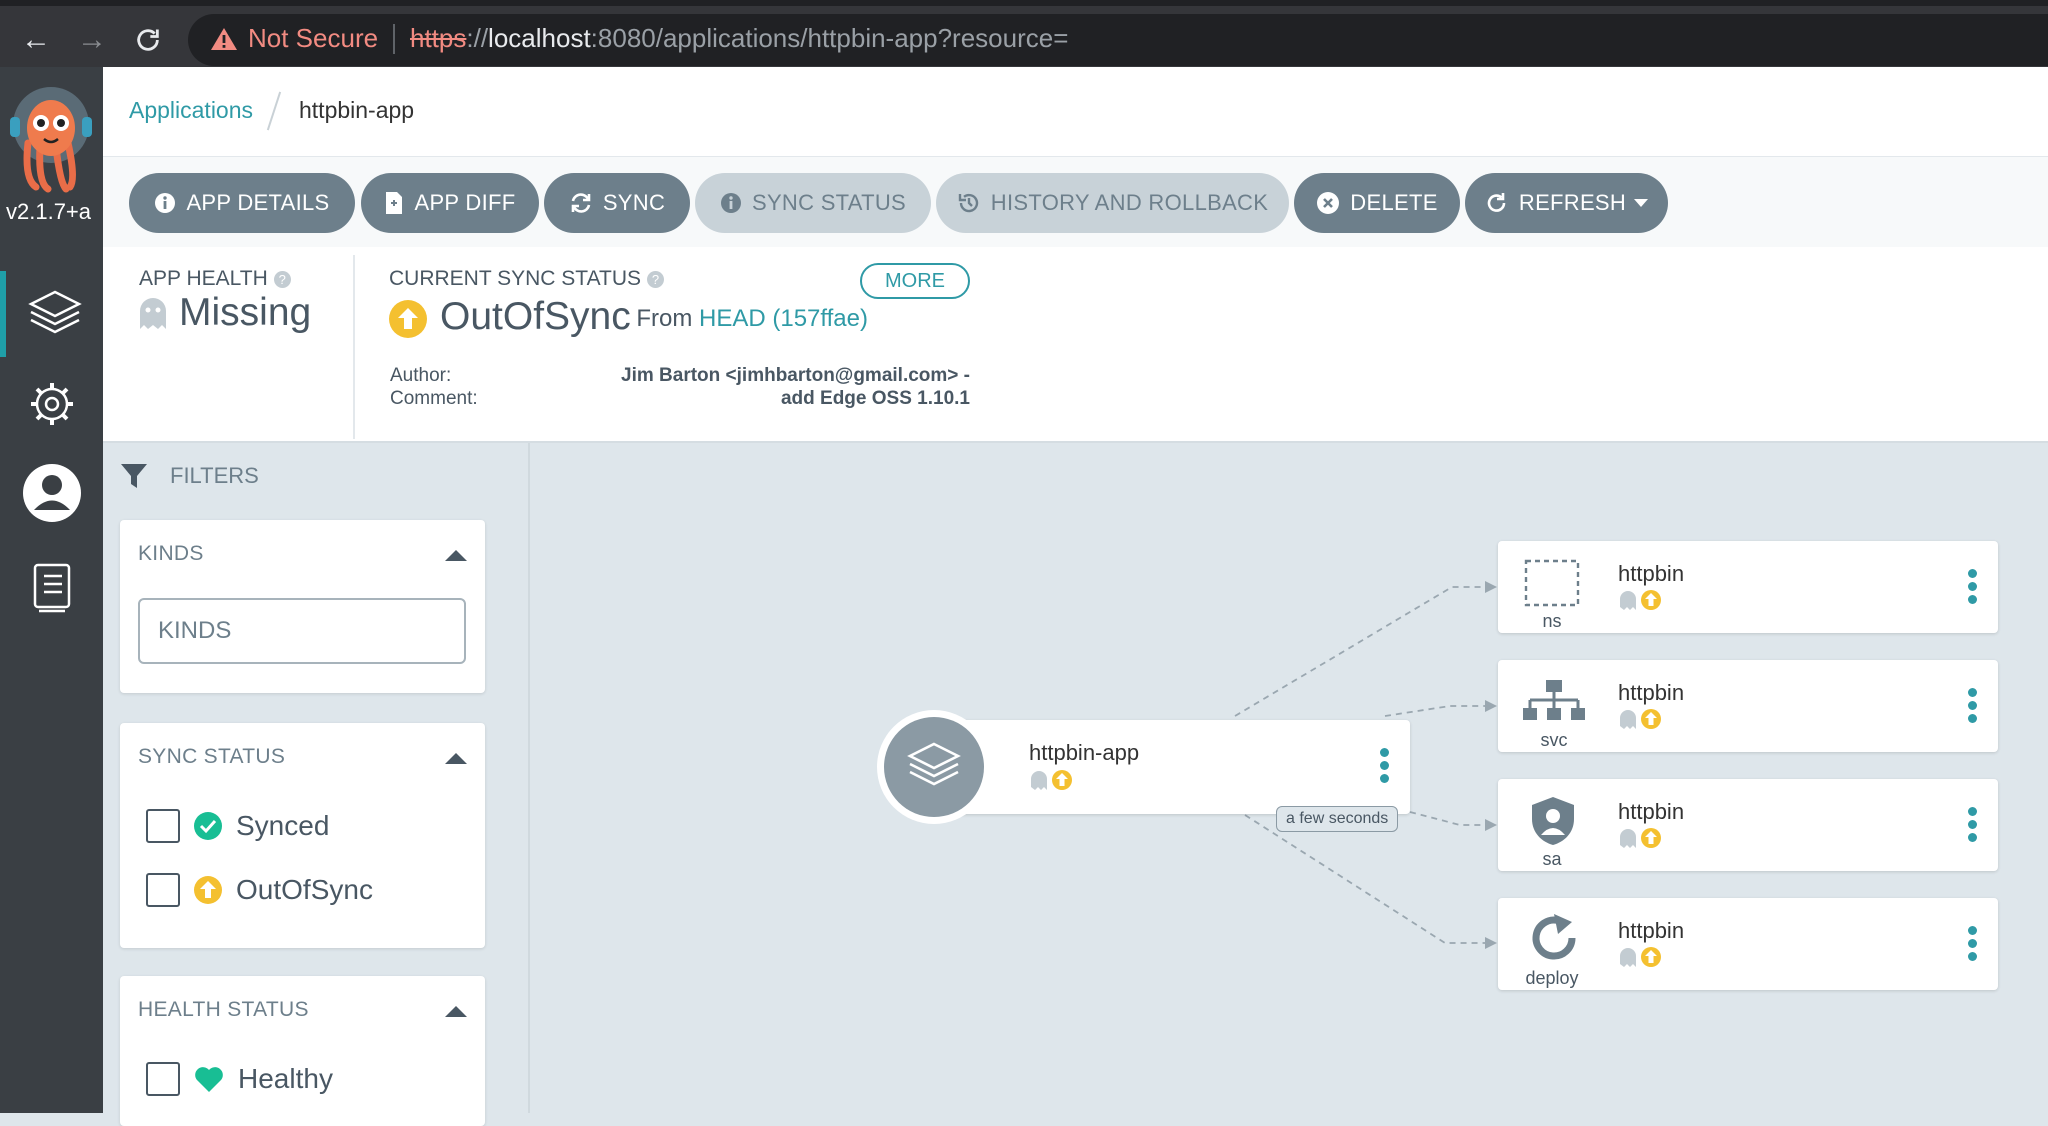 The height and width of the screenshot is (1126, 2048). Describe the element at coordinates (1359, 651) in the screenshot. I see `edge-to-ns` at that location.